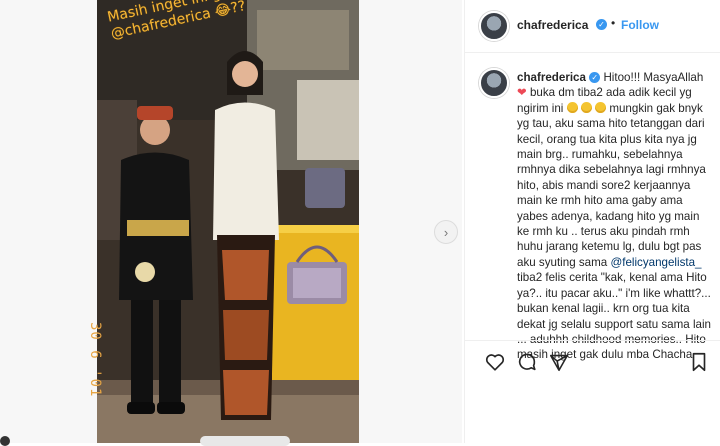 This screenshot has height=446, width=720. What do you see at coordinates (592, 26) in the screenshot?
I see `post-header: chafrederica ✓ • Follow` at bounding box center [592, 26].